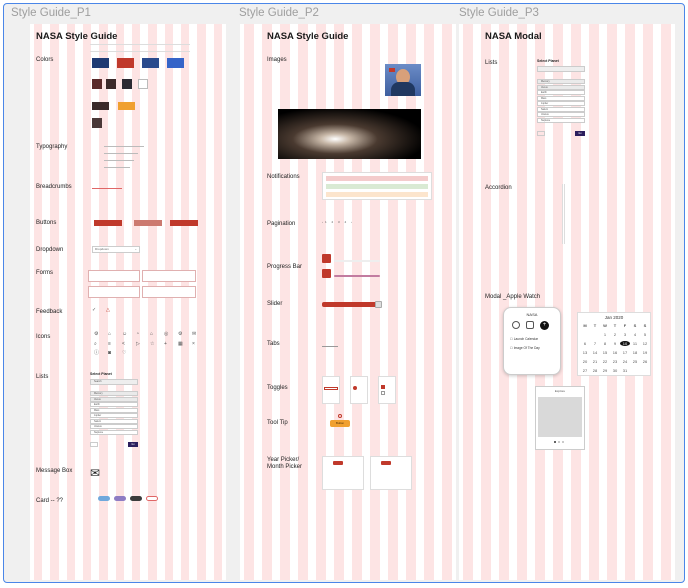  I want to click on list-search-input: Search, so click(114, 382).